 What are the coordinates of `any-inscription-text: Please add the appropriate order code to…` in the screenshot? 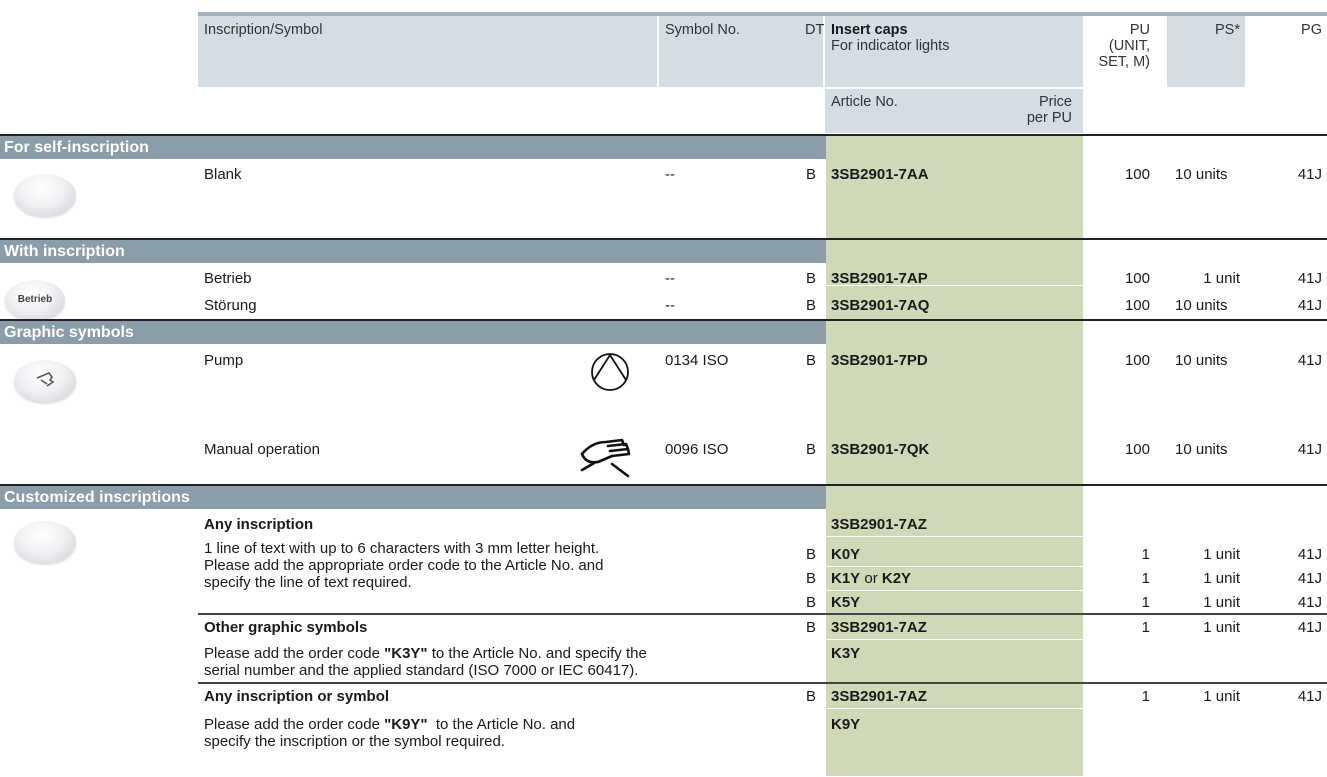 It's located at (404, 565).